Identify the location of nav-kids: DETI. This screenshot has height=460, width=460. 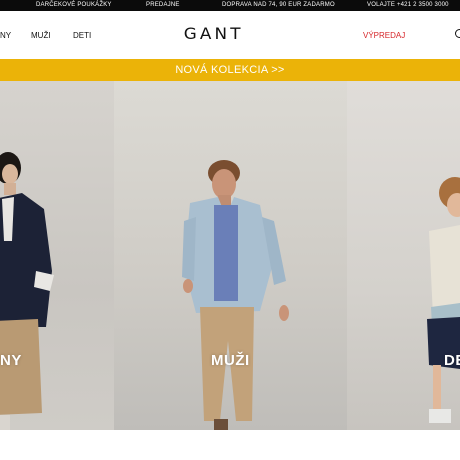
(82, 35).